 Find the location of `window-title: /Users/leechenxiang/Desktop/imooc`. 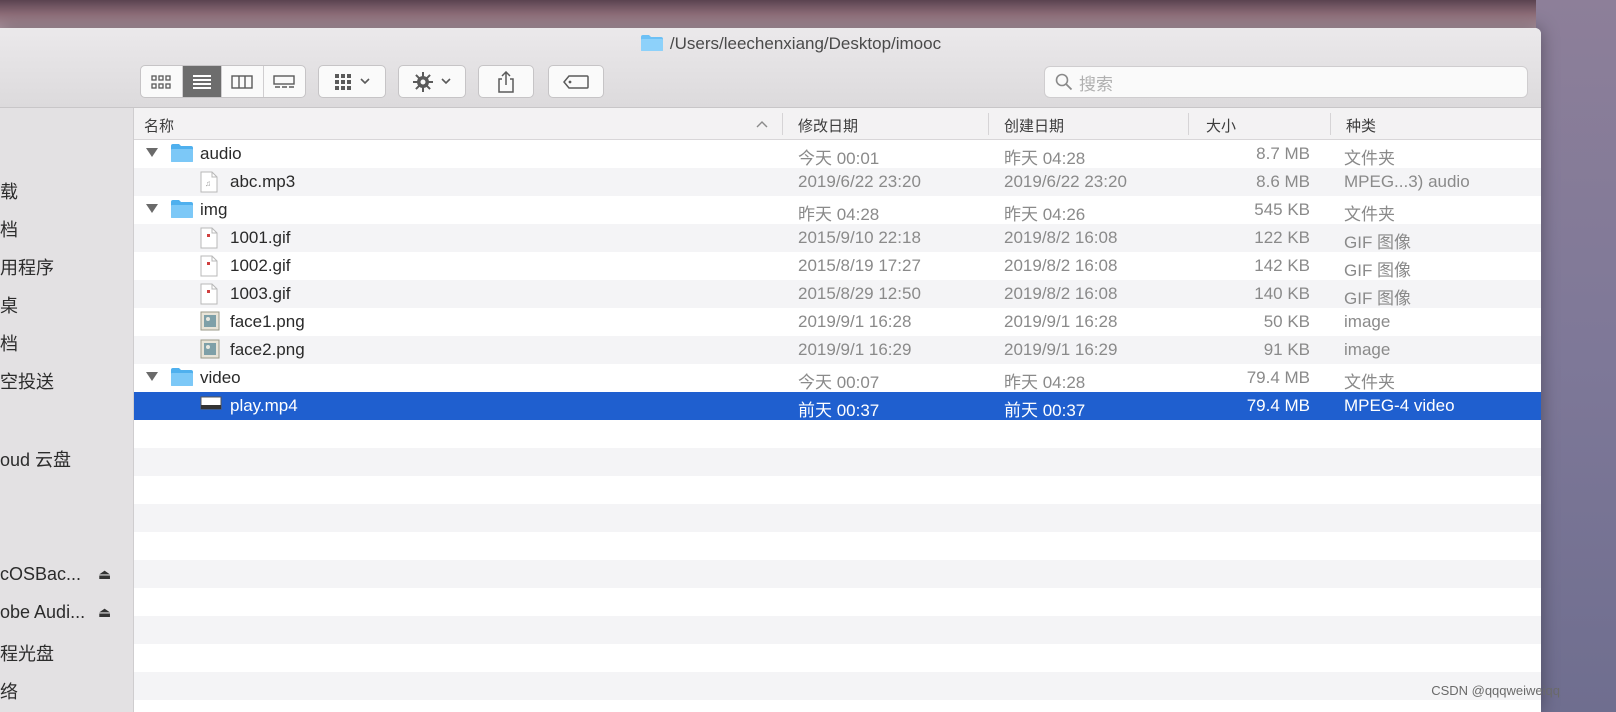

window-title: /Users/leechenxiang/Desktop/imooc is located at coordinates (770, 44).